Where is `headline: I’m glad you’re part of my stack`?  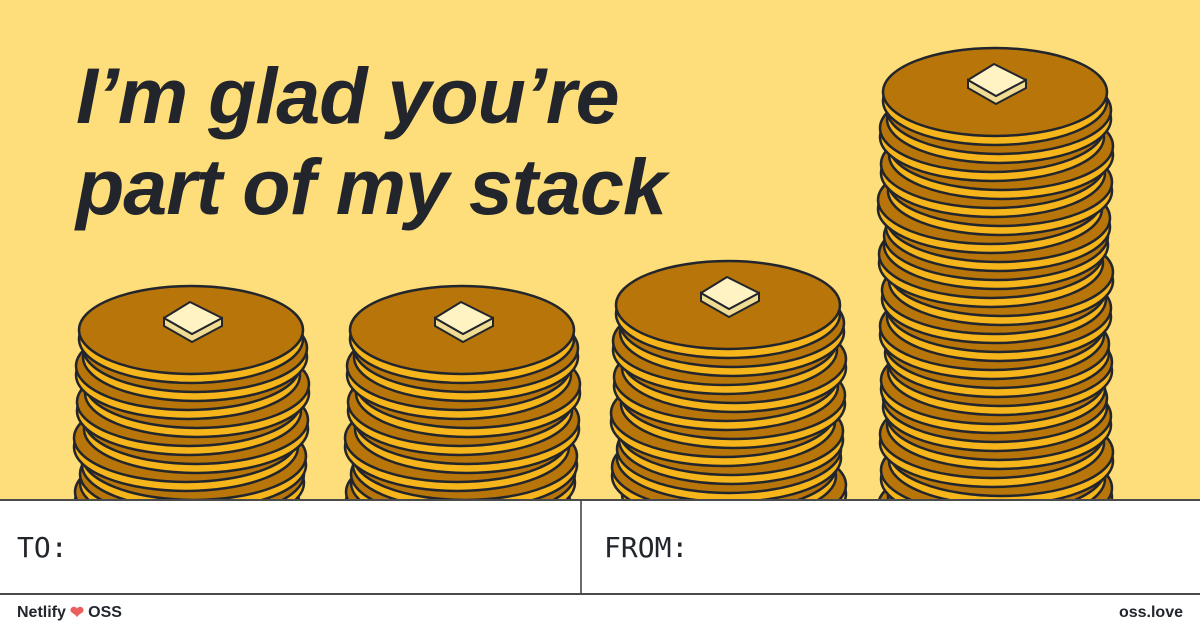 headline: I’m glad you’re part of my stack is located at coordinates (371, 141).